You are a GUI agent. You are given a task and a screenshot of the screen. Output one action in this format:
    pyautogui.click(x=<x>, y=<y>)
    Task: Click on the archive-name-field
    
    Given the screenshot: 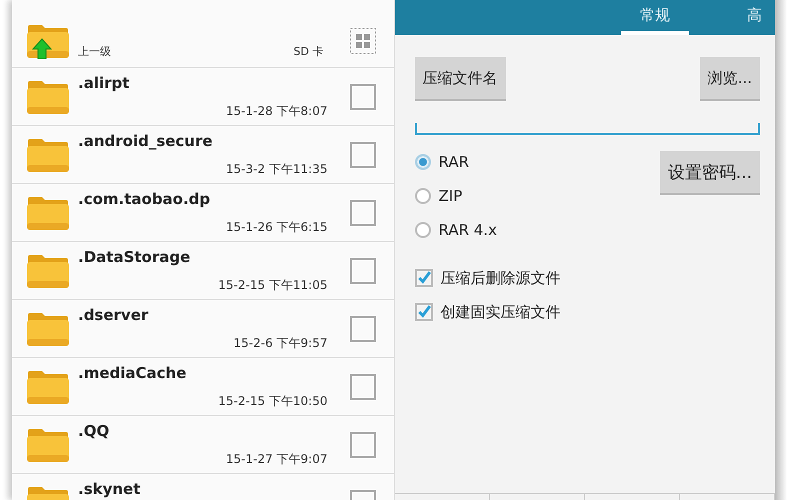 What is the action you would take?
    pyautogui.click(x=587, y=129)
    